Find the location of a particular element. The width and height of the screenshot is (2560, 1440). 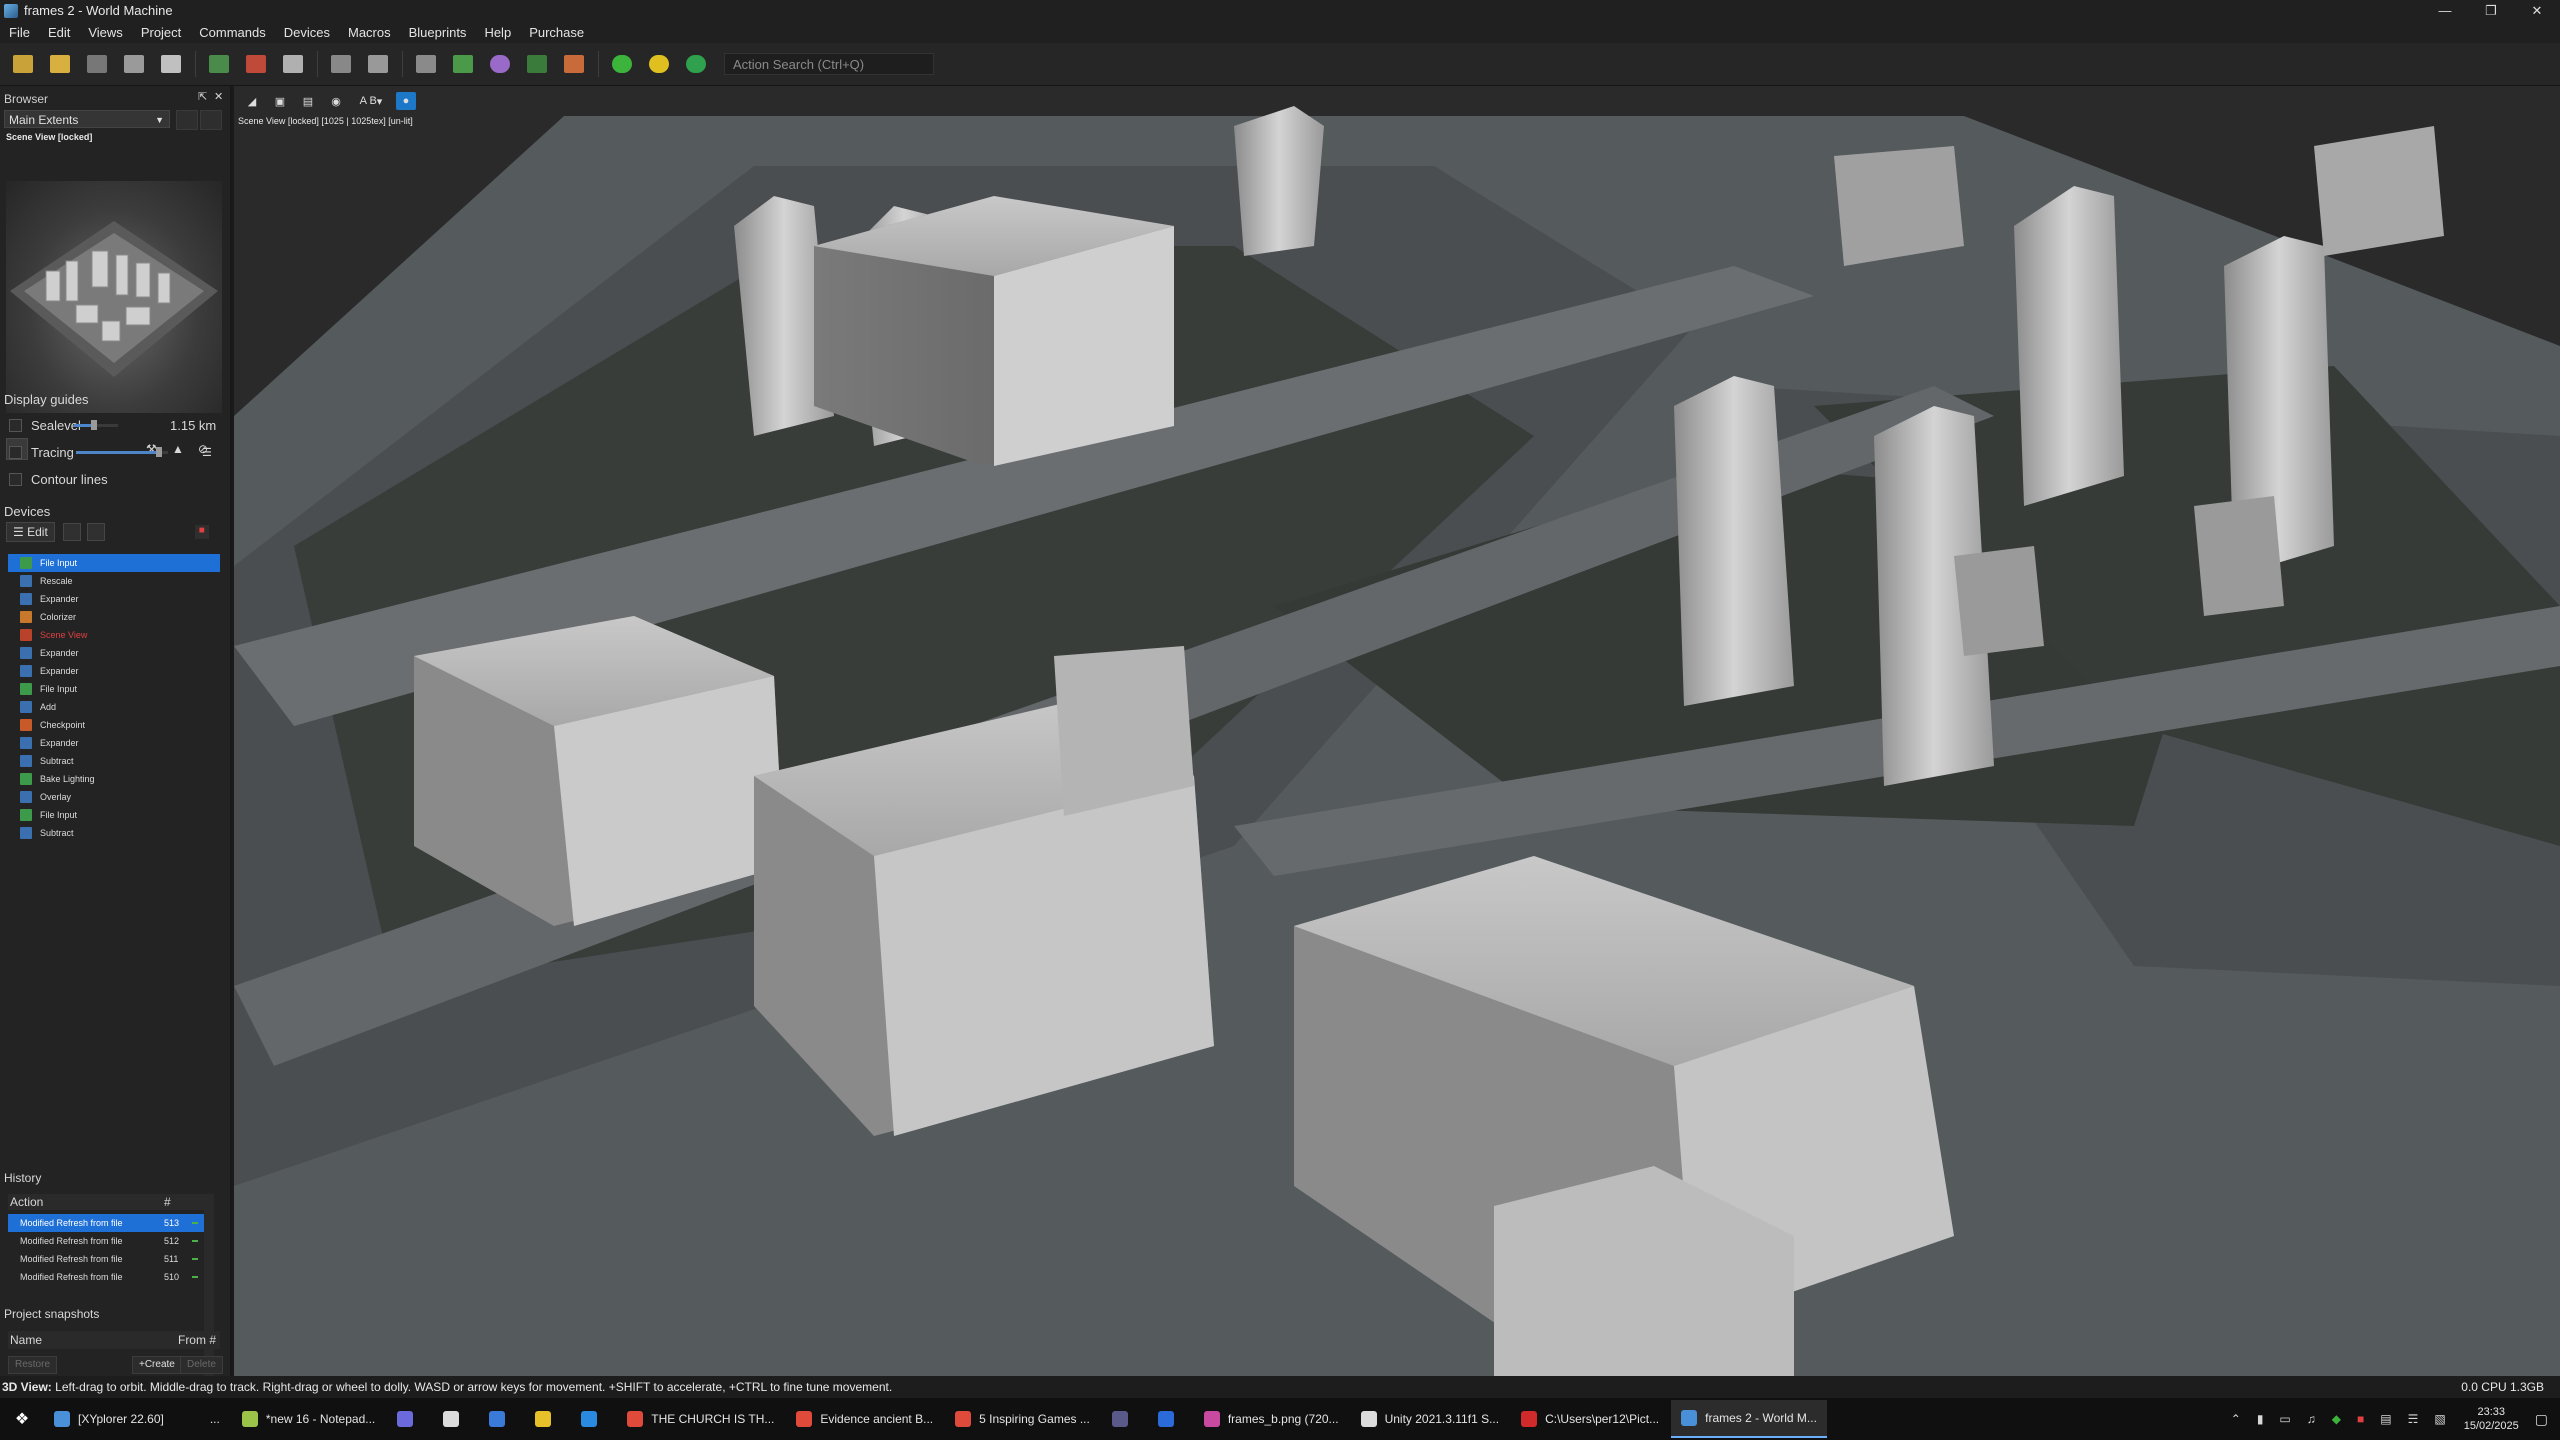

speaker-icon: ♫ is located at coordinates (2311, 1419).